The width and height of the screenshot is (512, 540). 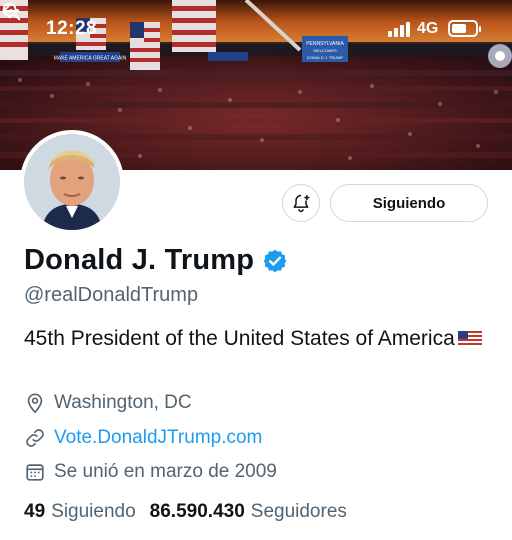 I want to click on battery-icon, so click(x=464, y=28).